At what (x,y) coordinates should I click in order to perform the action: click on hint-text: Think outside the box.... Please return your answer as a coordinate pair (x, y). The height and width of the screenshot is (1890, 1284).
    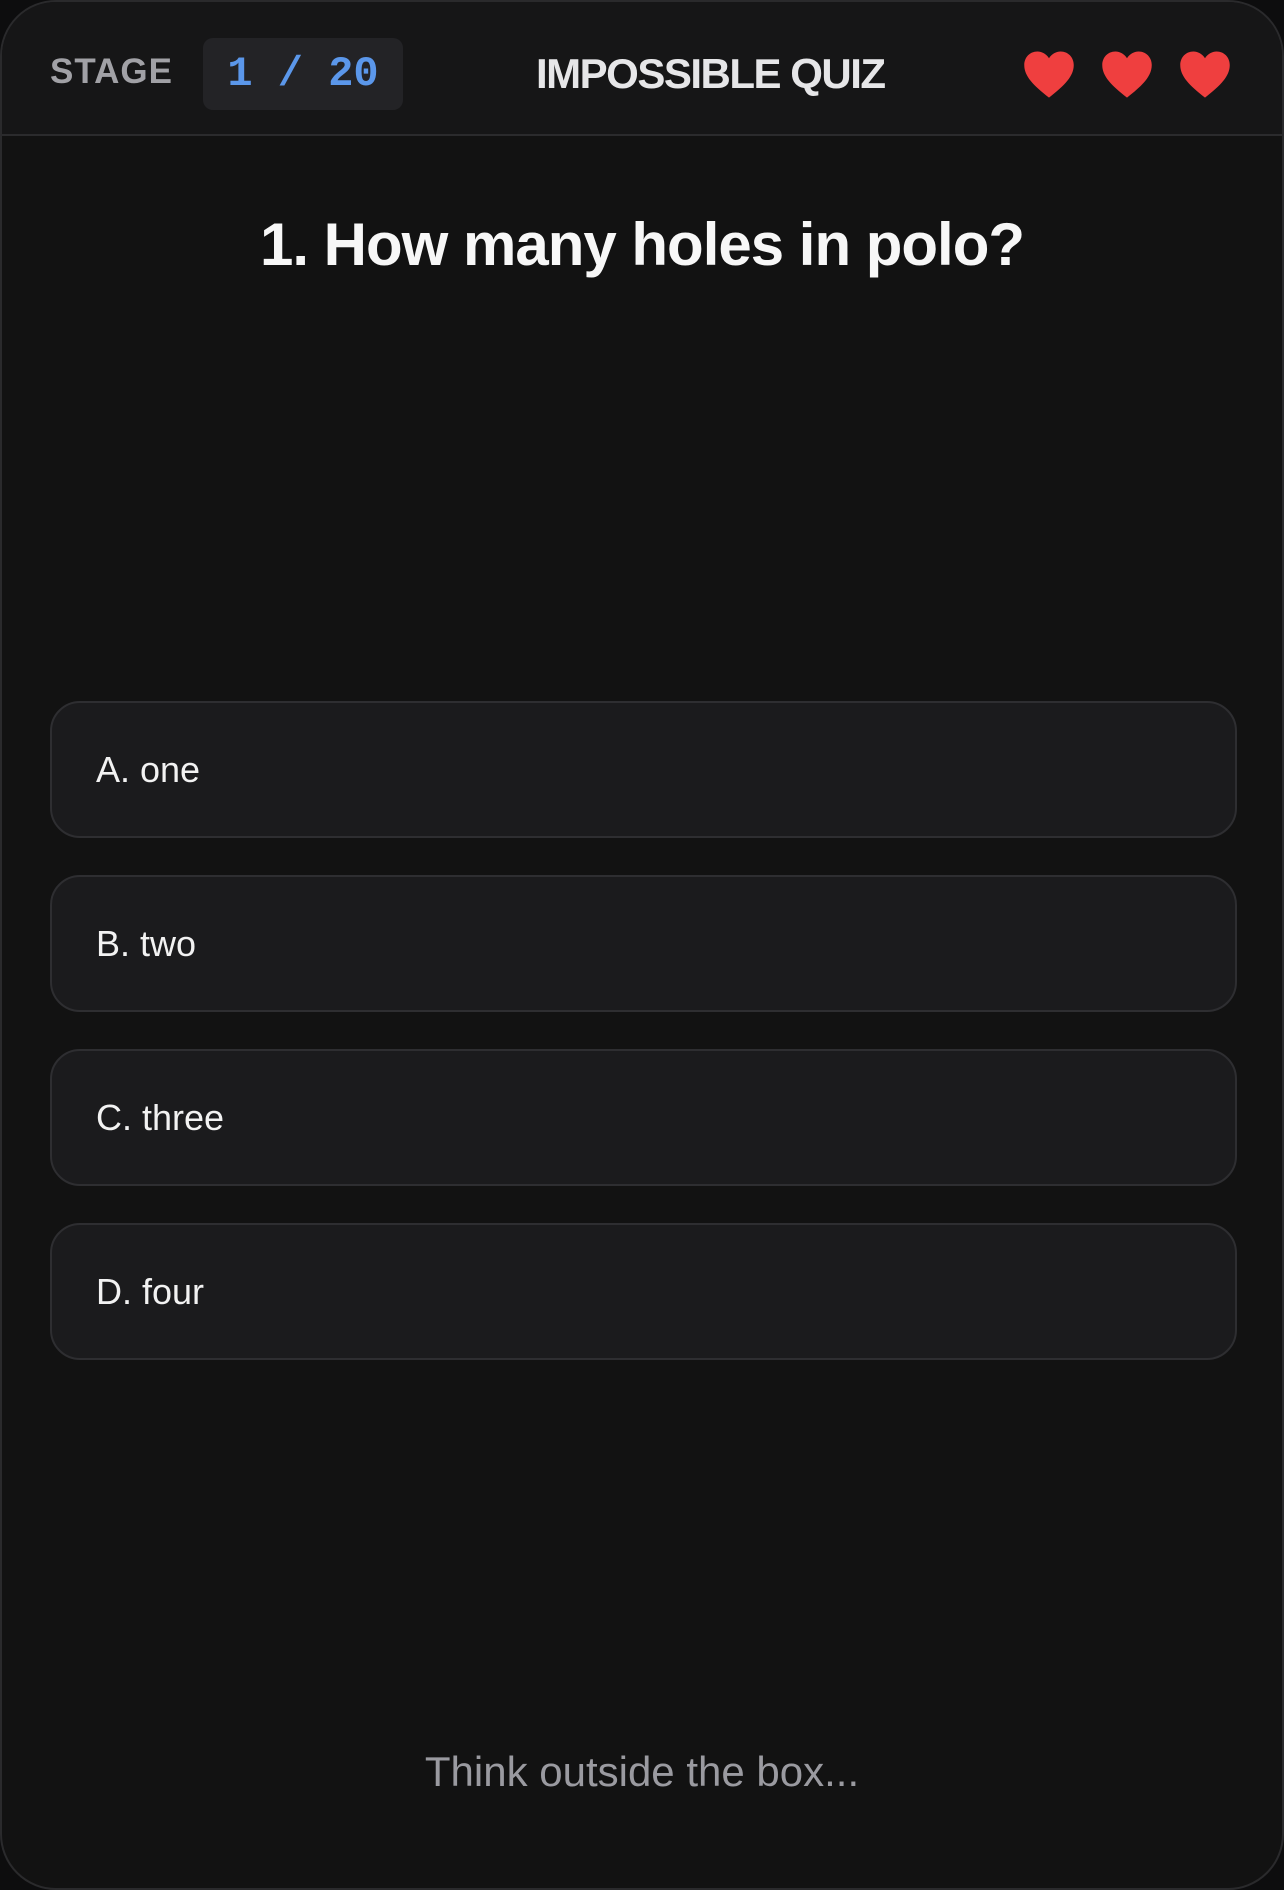
    Looking at the image, I should click on (642, 1771).